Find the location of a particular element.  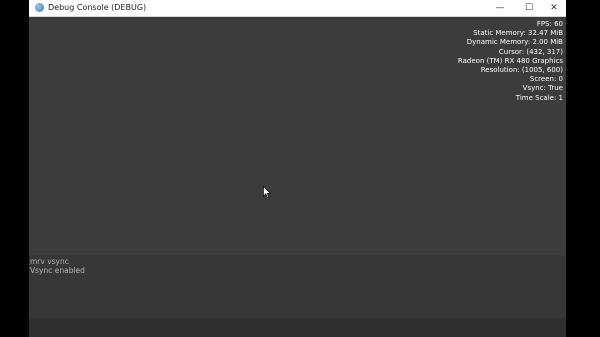

dynamic-memory-readout: Dynamic Memory: 2.00 MiB is located at coordinates (514, 42).